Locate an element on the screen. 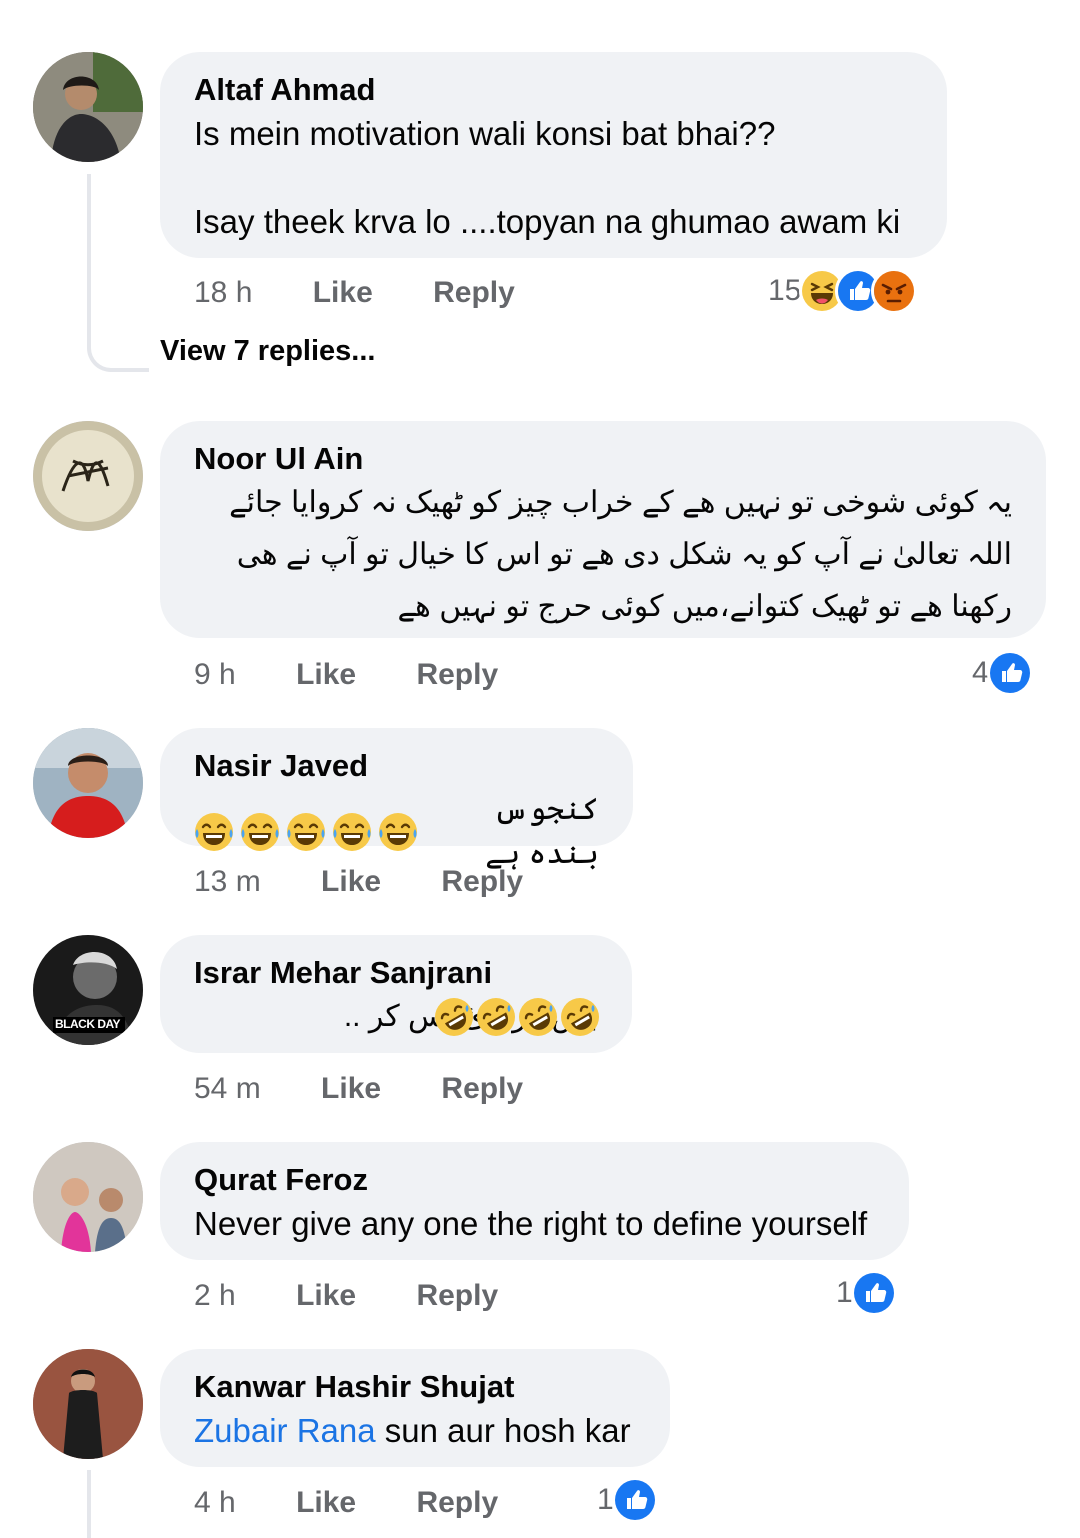 This screenshot has height=1538, width=1080. comment-actions: 9 h Like Reply is located at coordinates (372, 675).